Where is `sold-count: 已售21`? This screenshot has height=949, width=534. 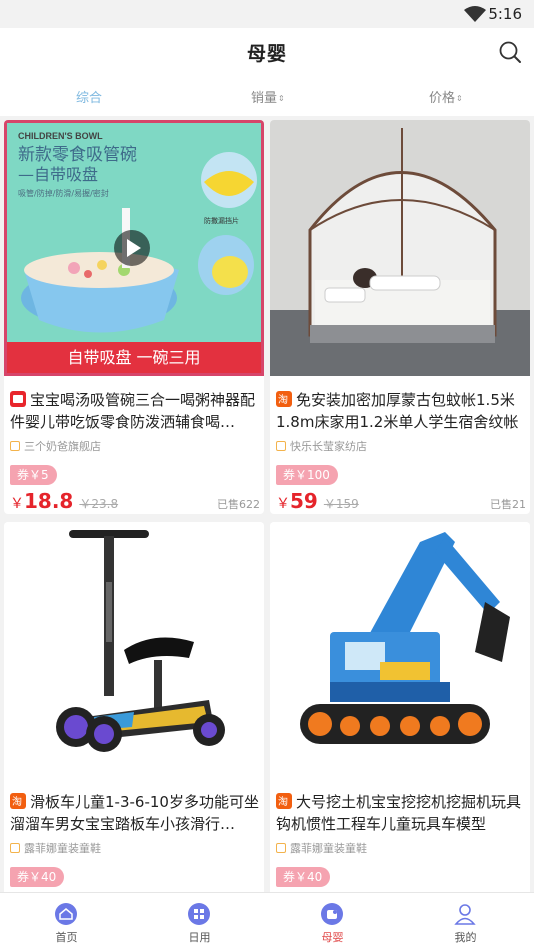
sold-count: 已售21 is located at coordinates (508, 504).